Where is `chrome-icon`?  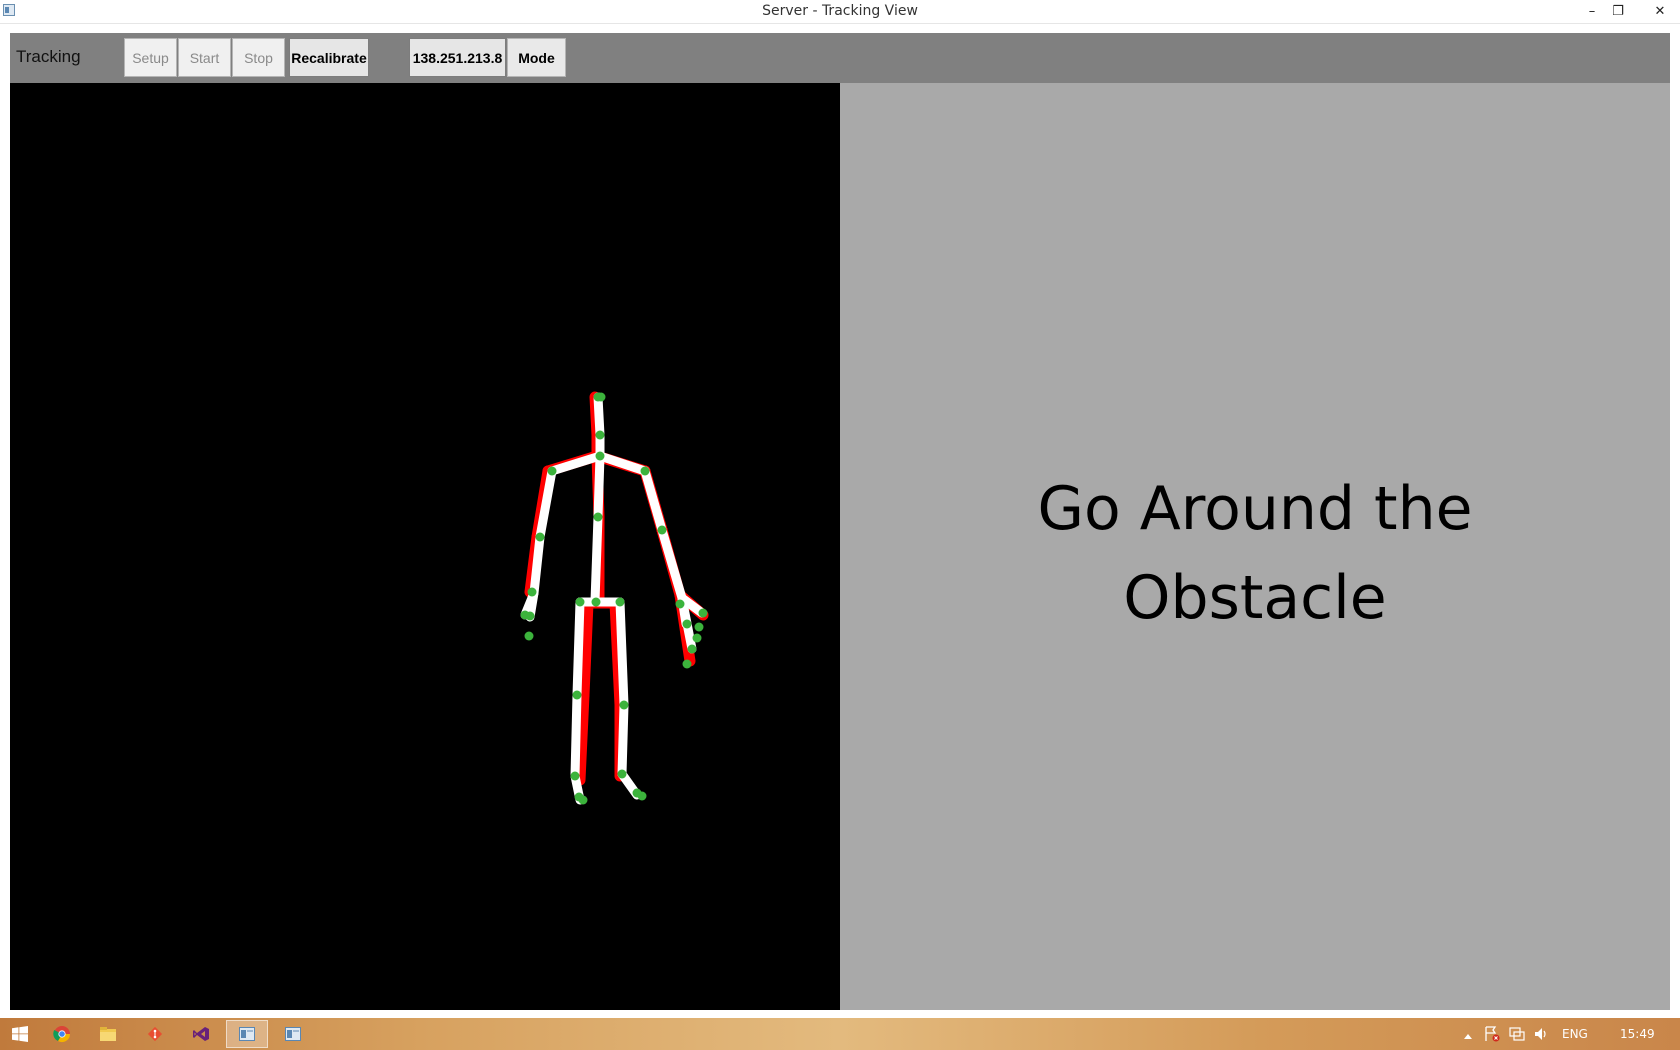
chrome-icon is located at coordinates (62, 1034).